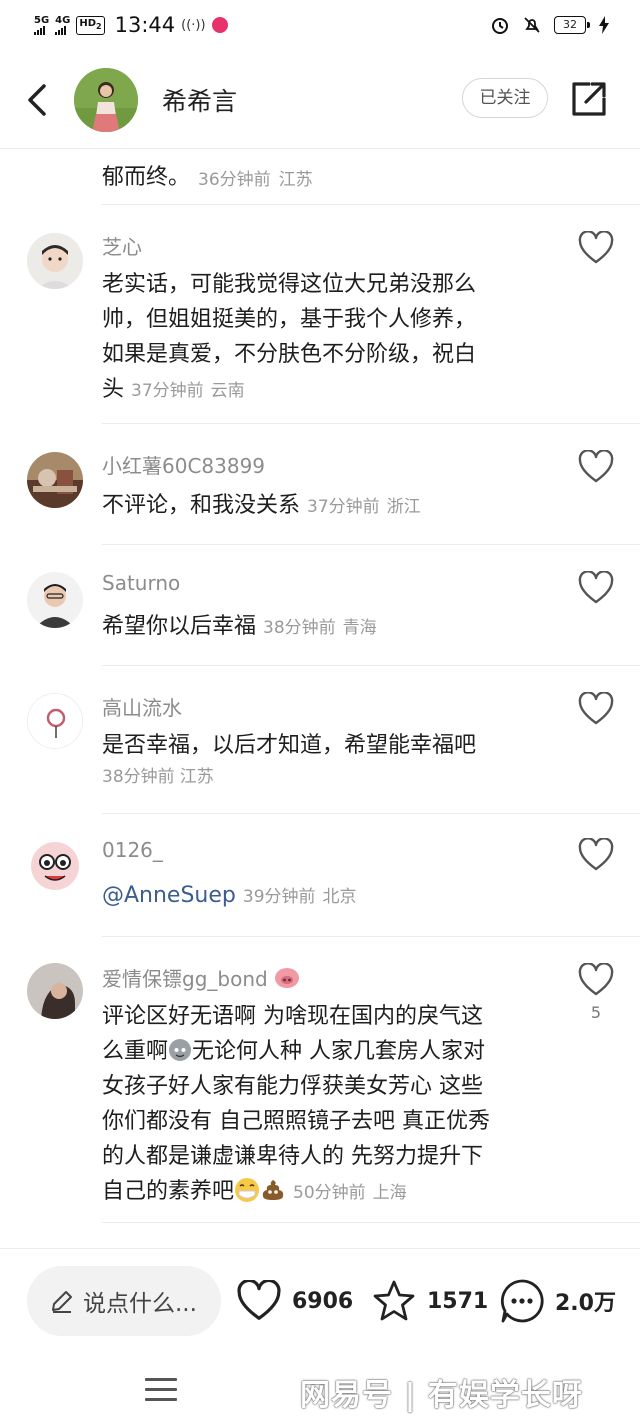 Image resolution: width=640 pixels, height=1427 pixels. I want to click on comment-line: @AnneSuep 39分钟前 北京, so click(317, 896).